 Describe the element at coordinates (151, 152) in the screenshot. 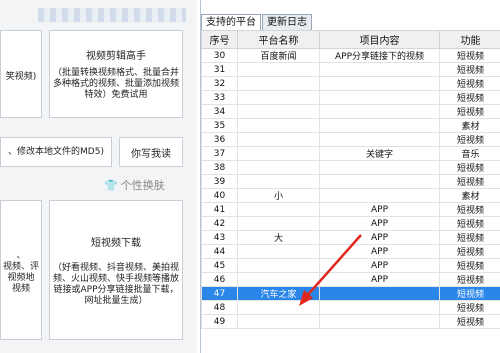

I see `card-tts: 你写我读` at that location.